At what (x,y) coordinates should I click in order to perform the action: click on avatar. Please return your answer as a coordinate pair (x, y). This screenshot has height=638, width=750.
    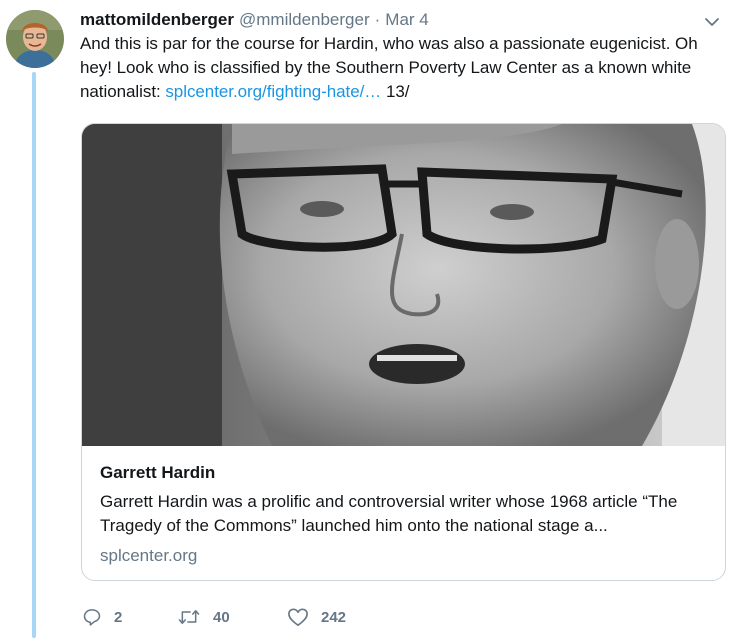
    Looking at the image, I should click on (35, 39).